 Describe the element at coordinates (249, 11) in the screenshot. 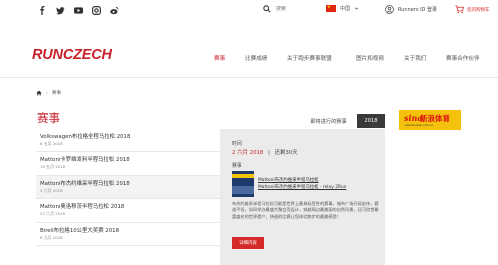

I see `top-bar: 中国 Runners ID 登录 您的购物车` at that location.